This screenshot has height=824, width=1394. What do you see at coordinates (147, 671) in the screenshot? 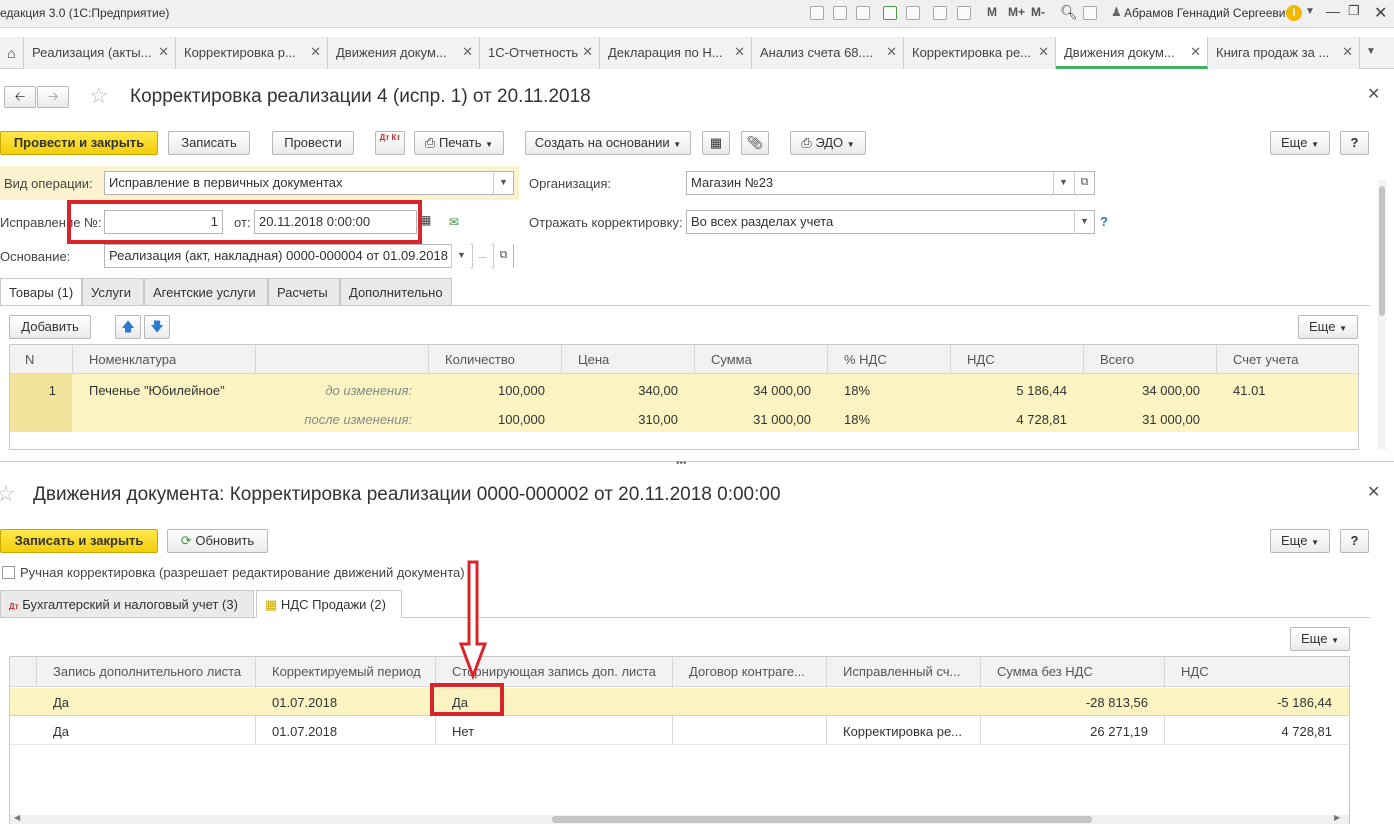
I see `column-header: Запись дополнительного листа` at bounding box center [147, 671].